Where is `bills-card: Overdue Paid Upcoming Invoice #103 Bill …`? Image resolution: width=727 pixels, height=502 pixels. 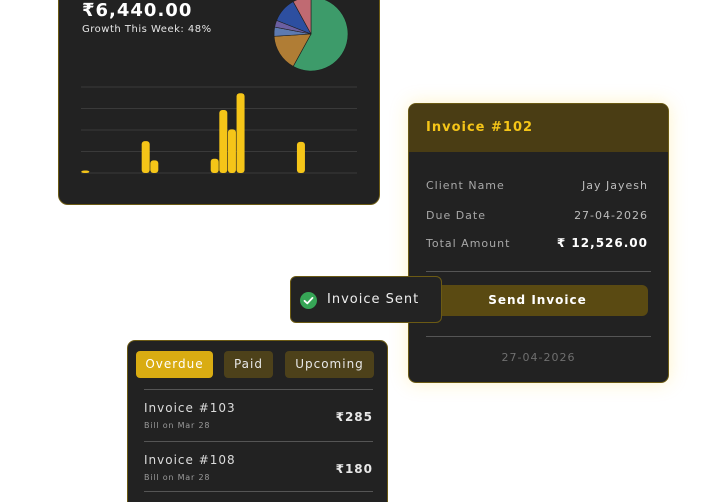 bills-card: Overdue Paid Upcoming Invoice #103 Bill … is located at coordinates (257, 421).